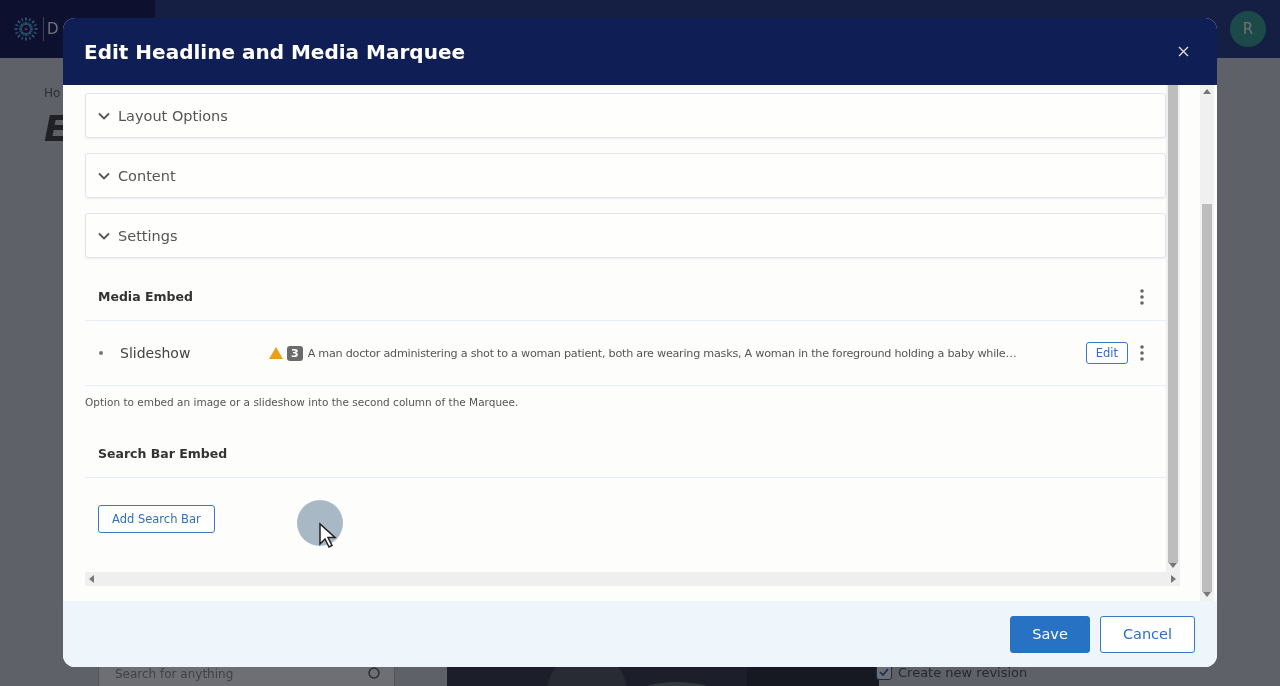 The height and width of the screenshot is (686, 1280). I want to click on bullet-icon, so click(101, 353).